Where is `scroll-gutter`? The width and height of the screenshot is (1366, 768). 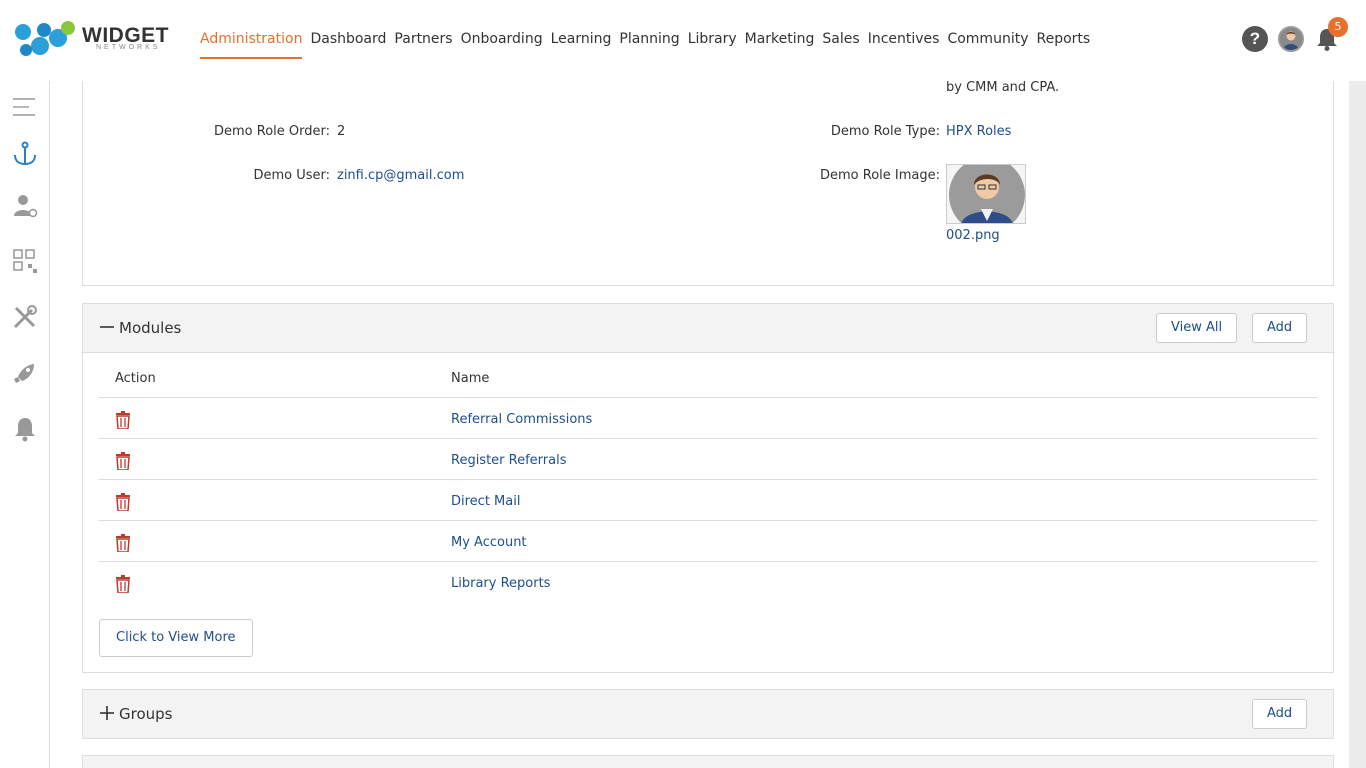
scroll-gutter is located at coordinates (1357, 424).